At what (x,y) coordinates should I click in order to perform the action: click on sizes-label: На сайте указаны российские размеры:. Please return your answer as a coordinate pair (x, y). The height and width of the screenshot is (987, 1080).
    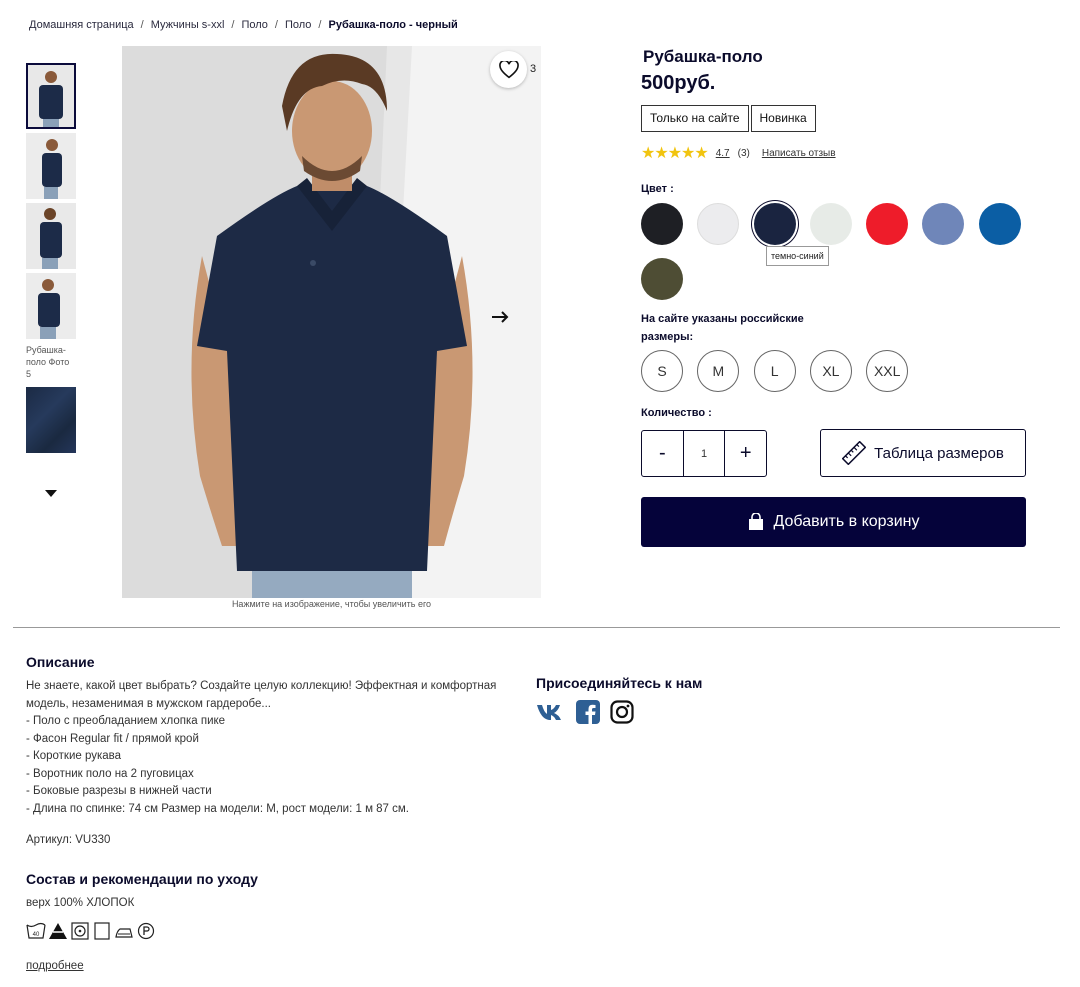
    Looking at the image, I should click on (722, 328).